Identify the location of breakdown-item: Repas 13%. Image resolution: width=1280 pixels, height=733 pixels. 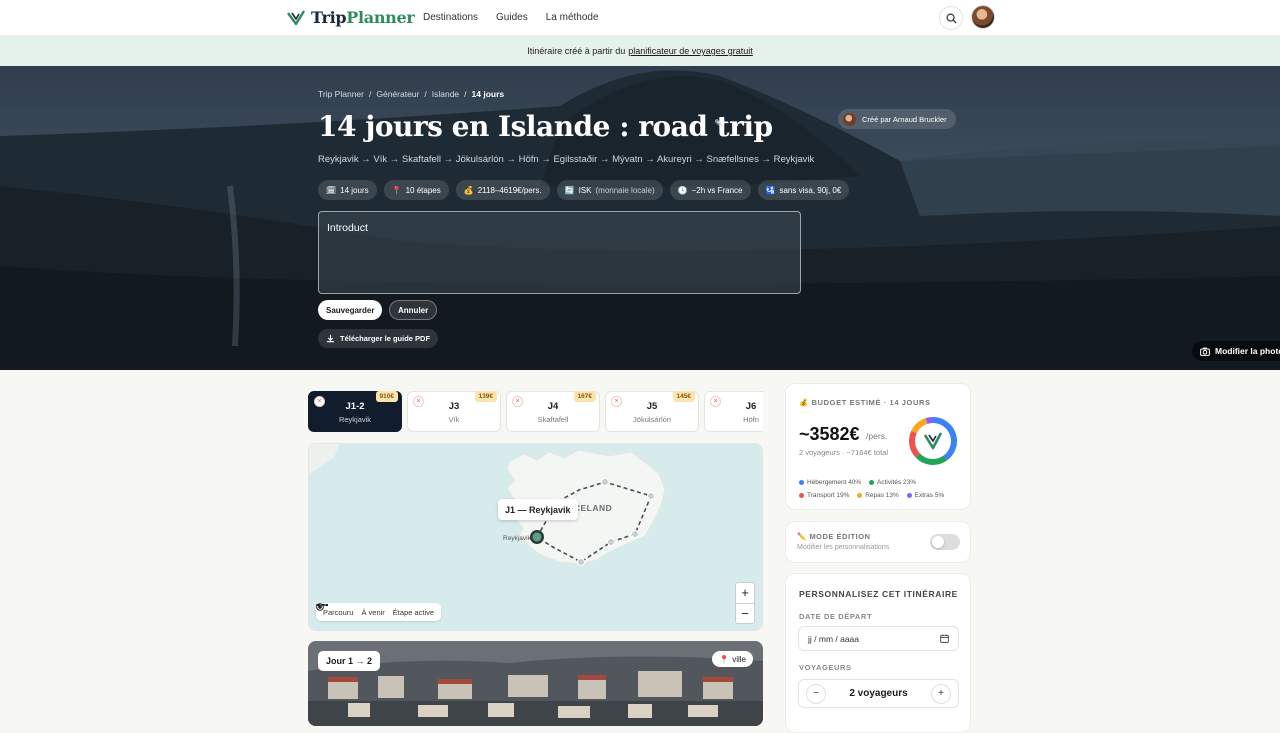
(878, 495).